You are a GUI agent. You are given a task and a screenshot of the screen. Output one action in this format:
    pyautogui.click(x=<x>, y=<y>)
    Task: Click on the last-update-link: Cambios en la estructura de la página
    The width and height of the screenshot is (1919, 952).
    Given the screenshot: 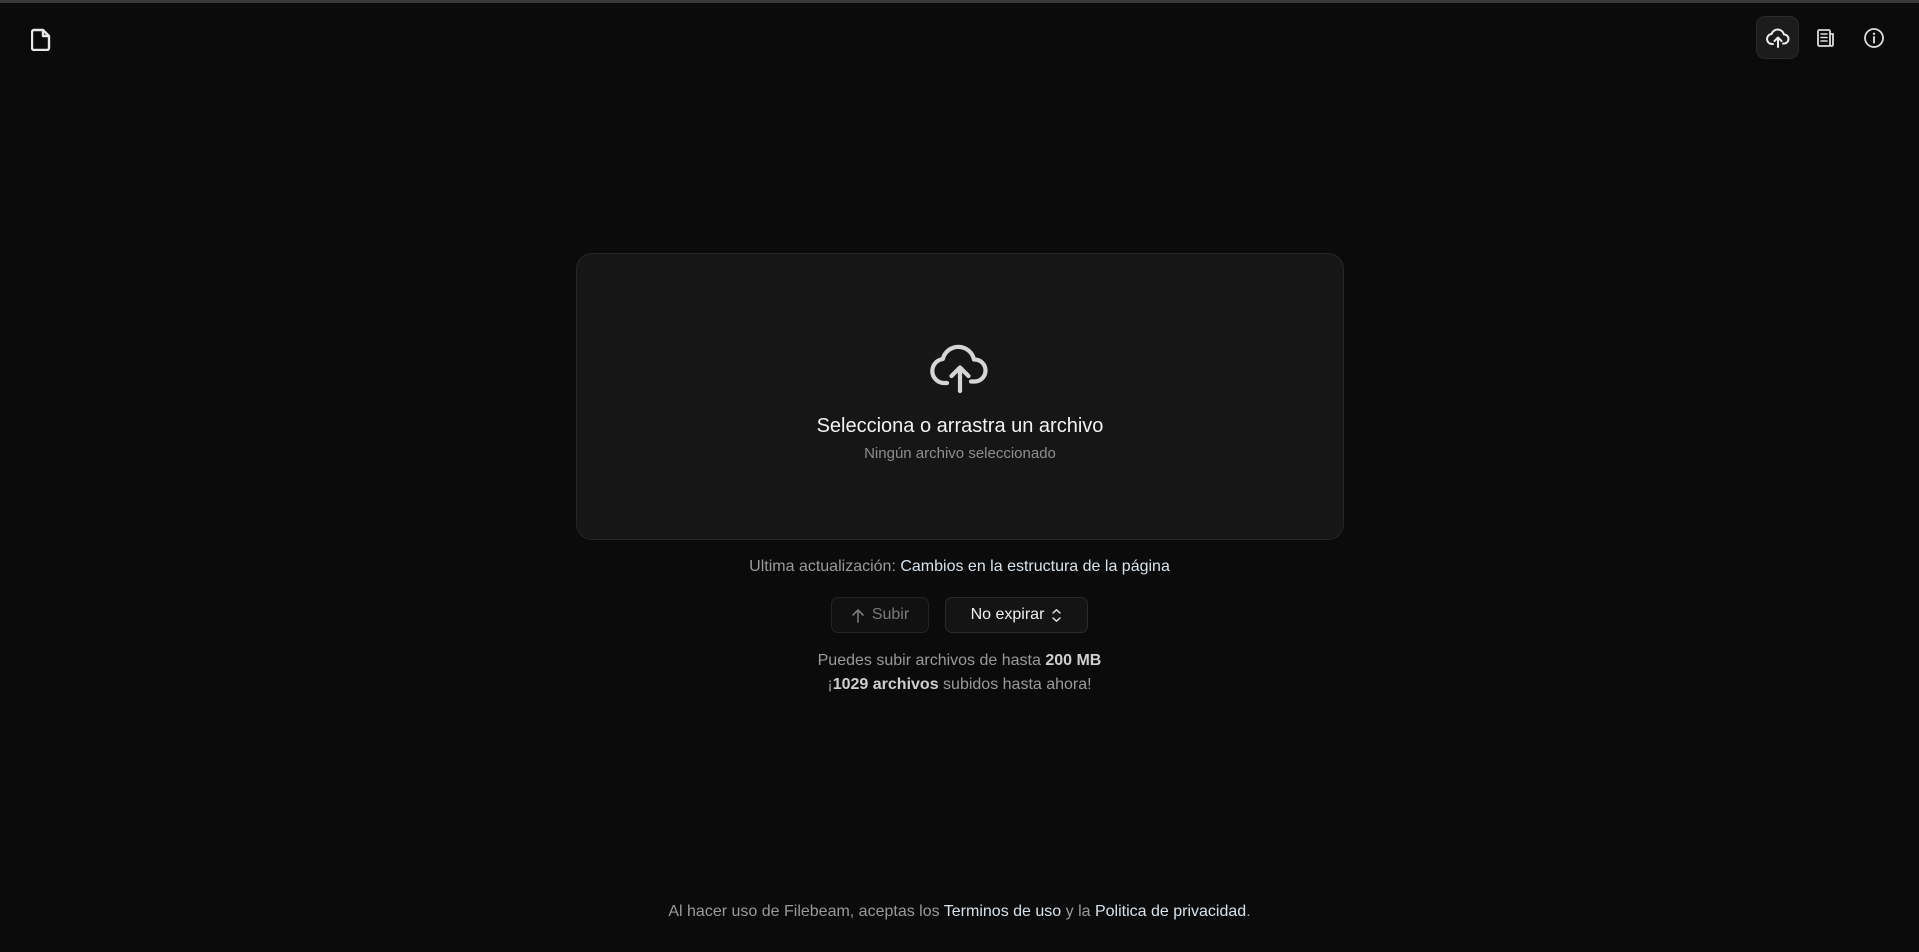 What is the action you would take?
    pyautogui.click(x=1035, y=566)
    